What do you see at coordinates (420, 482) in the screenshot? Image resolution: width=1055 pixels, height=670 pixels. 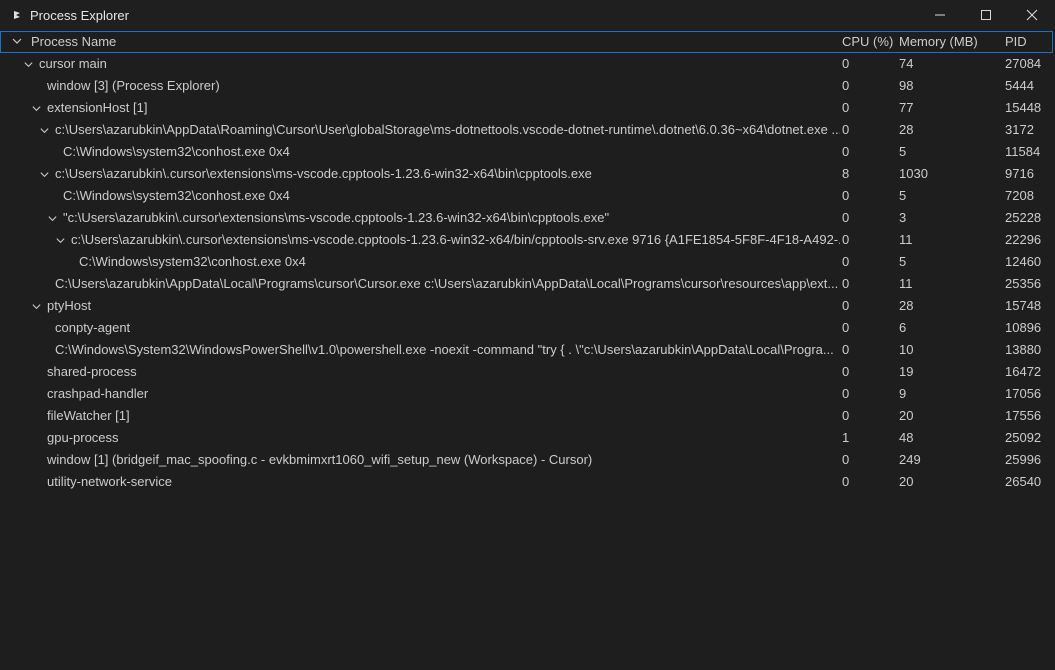 I see `process-name-cell: utility-network-service` at bounding box center [420, 482].